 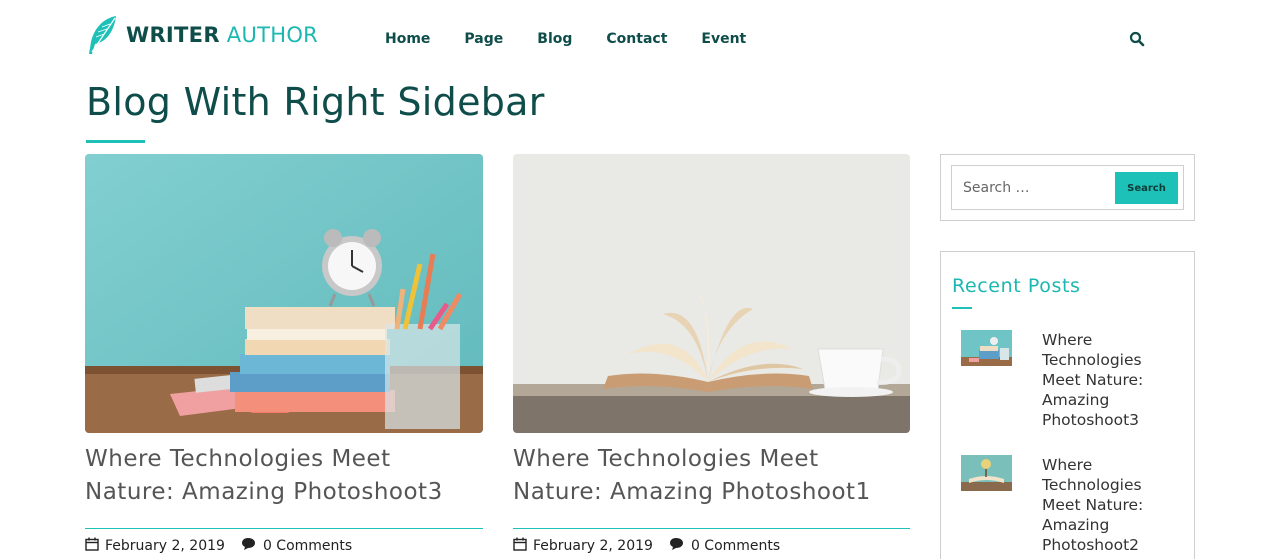 What do you see at coordinates (962, 308) in the screenshot?
I see `widget-title-underline` at bounding box center [962, 308].